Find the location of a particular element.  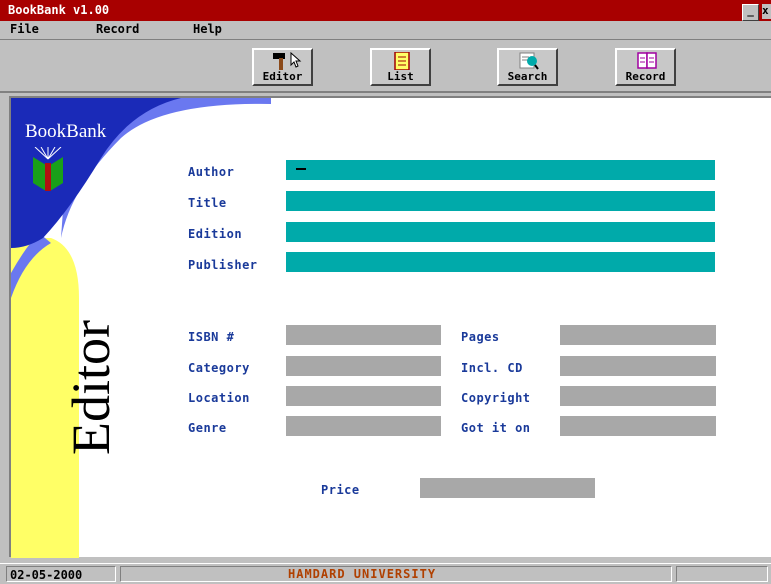

status-organization: HAMDARD UNIVERSITY is located at coordinates (362, 574).